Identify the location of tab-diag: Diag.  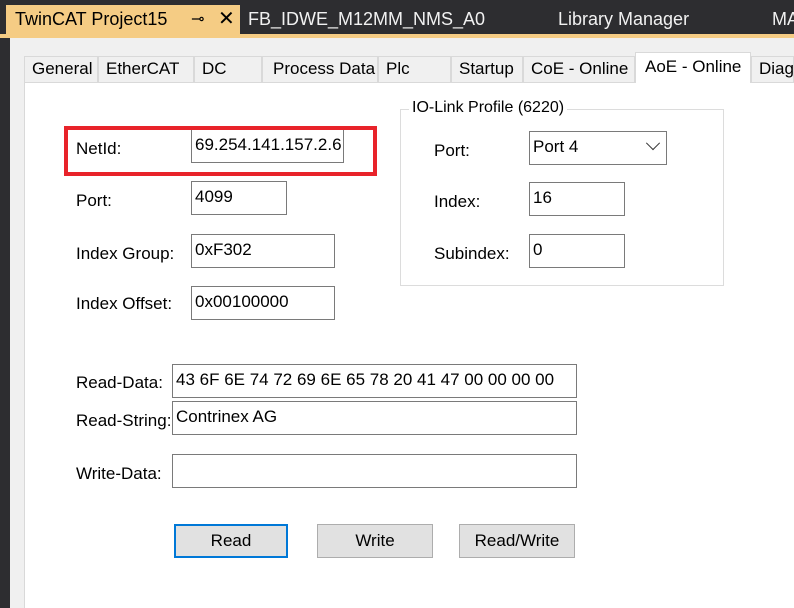
(772, 69).